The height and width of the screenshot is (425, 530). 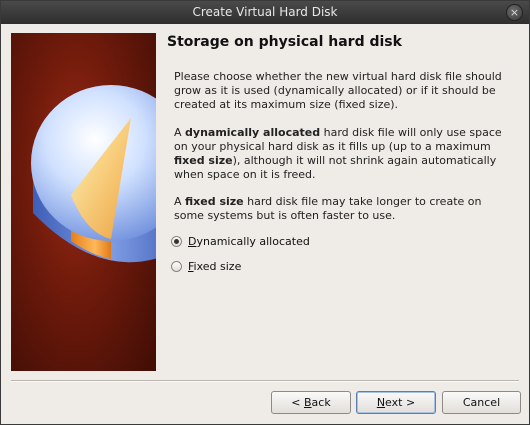 I want to click on close-icon: ×, so click(x=514, y=12).